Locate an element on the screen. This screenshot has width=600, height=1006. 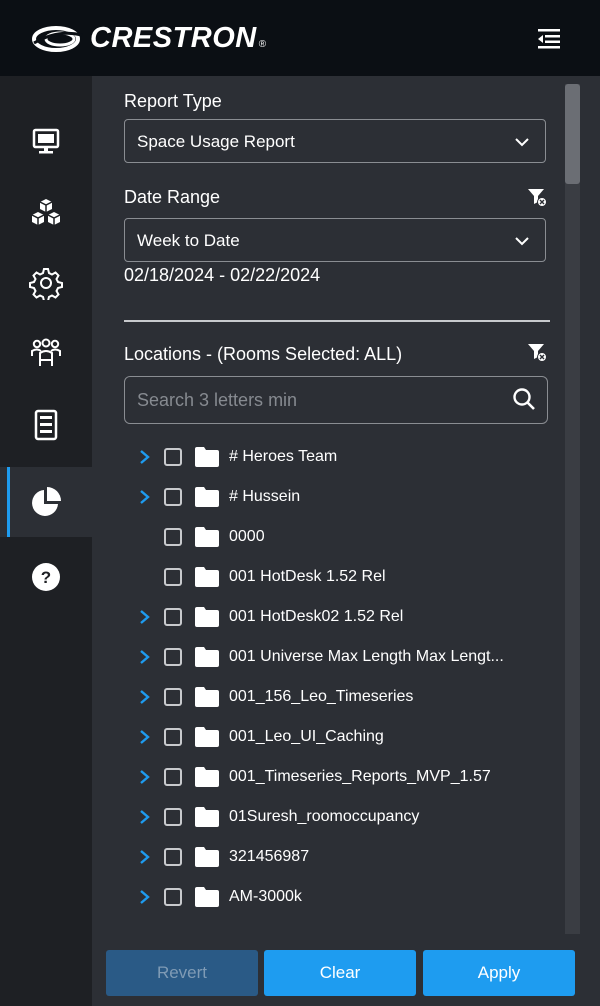
action-footer: Revert Clear Apply is located at coordinates (346, 973).